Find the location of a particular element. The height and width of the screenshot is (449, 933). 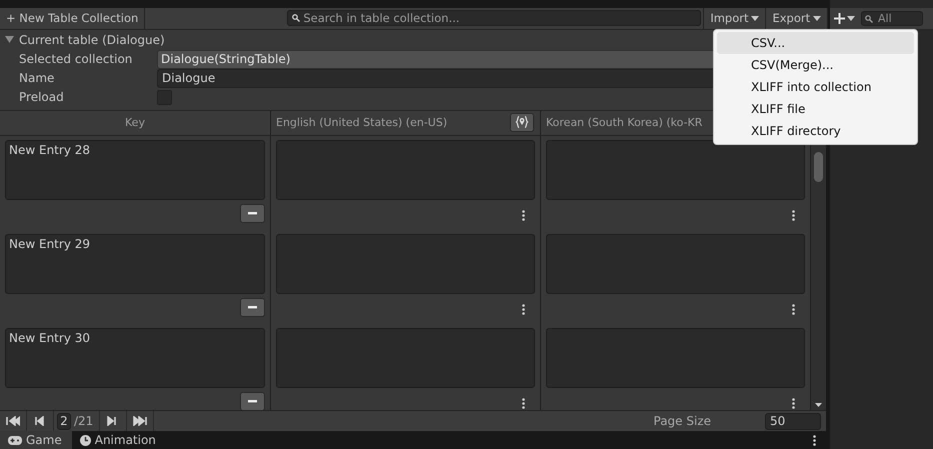

key-field: New Entry 29 is located at coordinates (135, 264).